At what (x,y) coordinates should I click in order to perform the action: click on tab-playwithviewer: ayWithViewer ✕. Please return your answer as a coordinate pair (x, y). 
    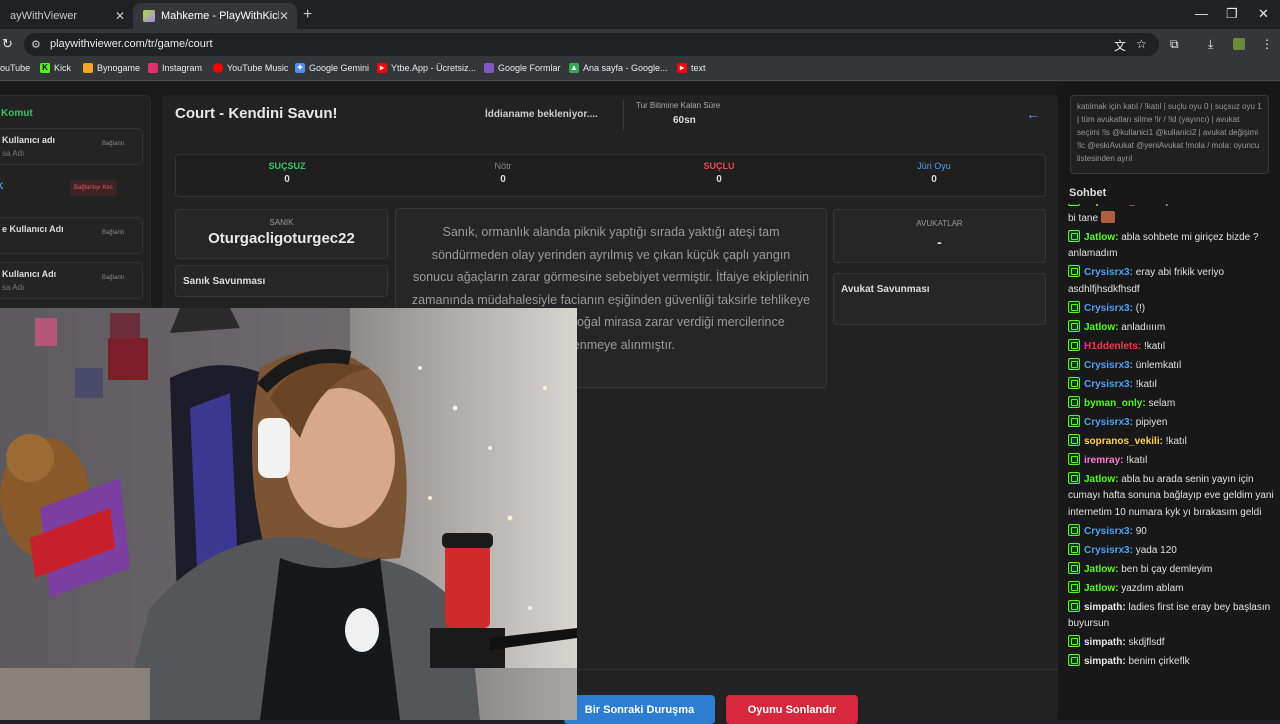
    Looking at the image, I should click on (66, 16).